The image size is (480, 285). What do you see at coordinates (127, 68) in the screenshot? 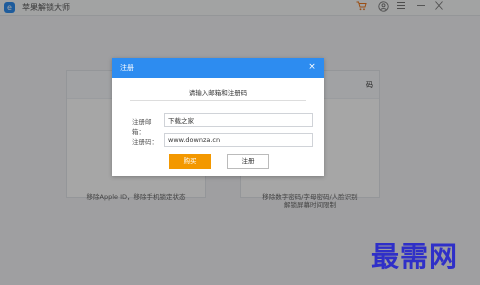
I see `dialog-title: 注册` at bounding box center [127, 68].